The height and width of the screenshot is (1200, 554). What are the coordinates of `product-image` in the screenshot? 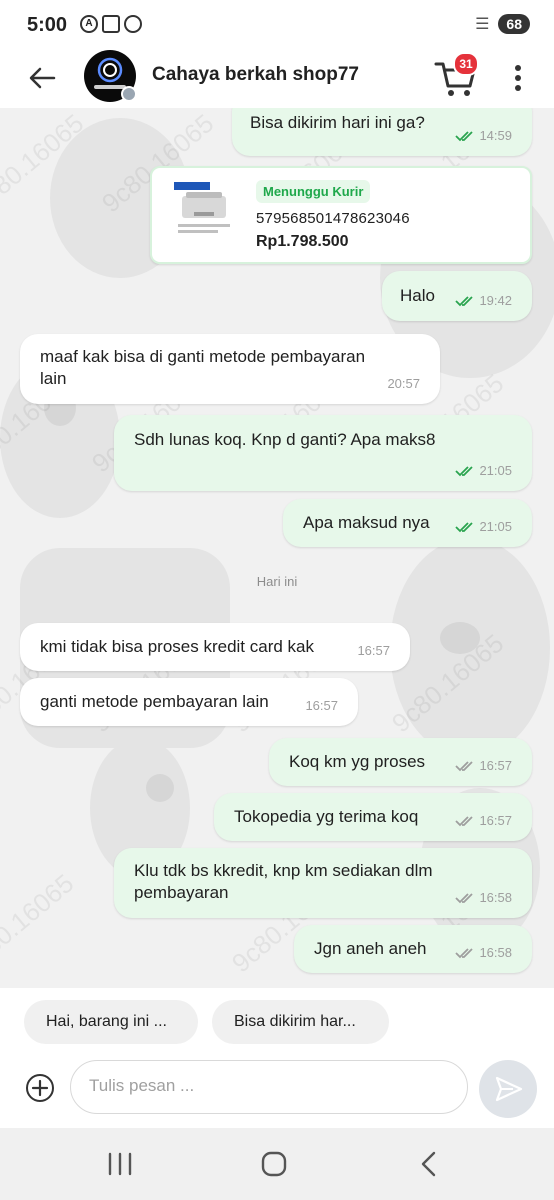 It's located at (204, 208).